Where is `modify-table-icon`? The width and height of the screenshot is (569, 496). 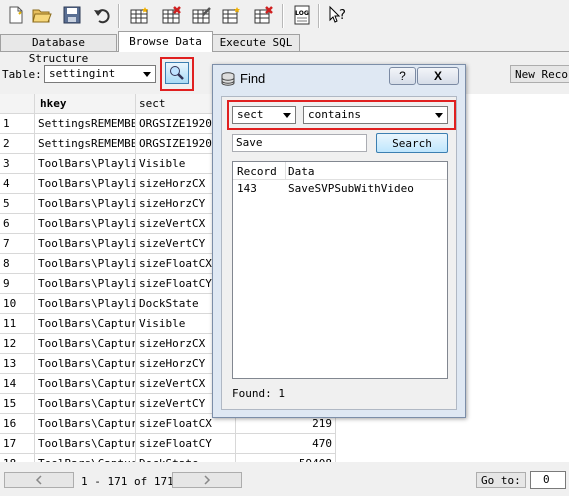
modify-table-icon is located at coordinates (202, 15).